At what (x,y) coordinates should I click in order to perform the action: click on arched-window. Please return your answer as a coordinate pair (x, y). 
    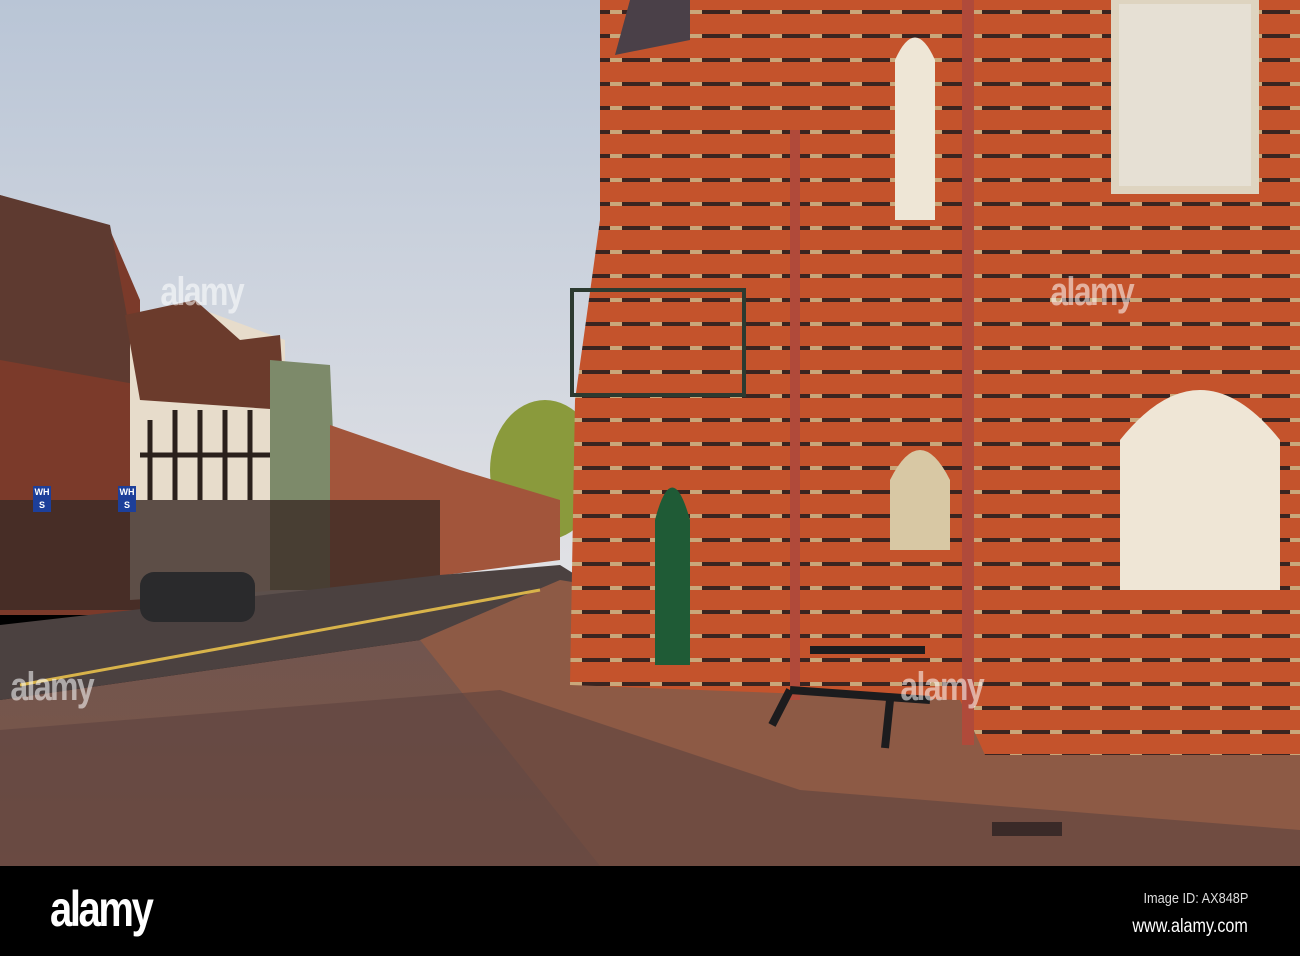
    Looking at the image, I should click on (1200, 490).